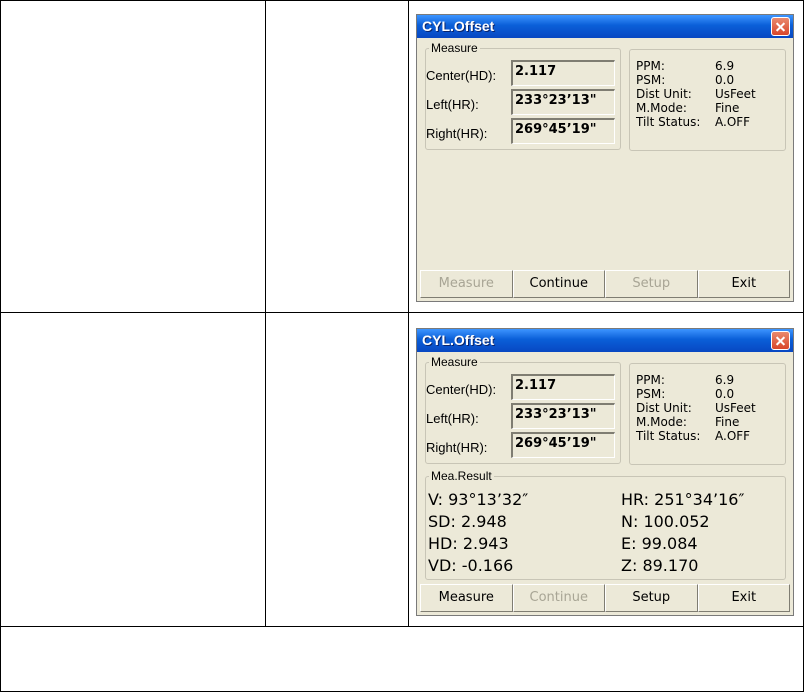 Image resolution: width=804 pixels, height=692 pixels. I want to click on result-n: N: 100.052, so click(665, 521).